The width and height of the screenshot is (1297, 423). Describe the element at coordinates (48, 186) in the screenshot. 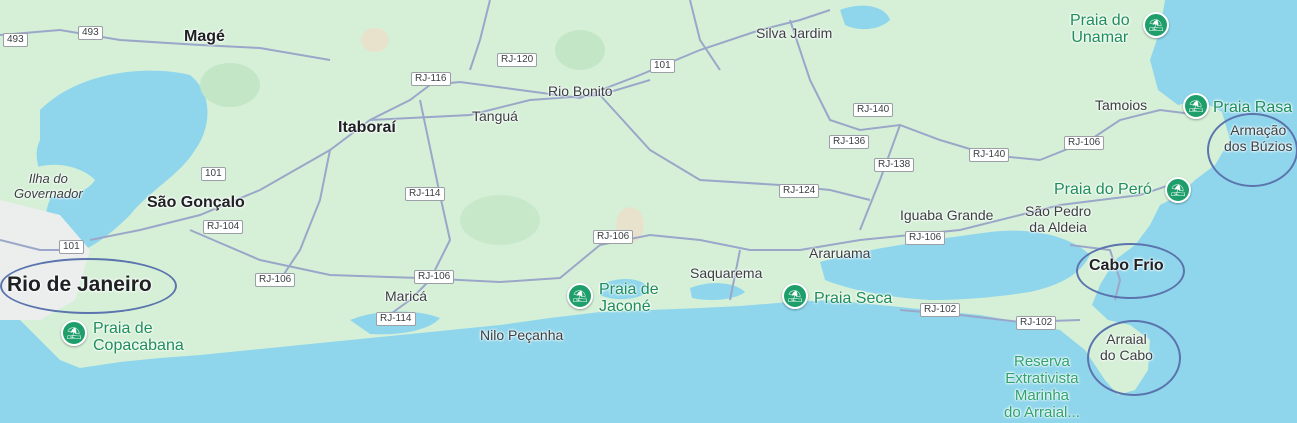

I see `place-label-ilha-do-governador: Ilha do Governador` at that location.